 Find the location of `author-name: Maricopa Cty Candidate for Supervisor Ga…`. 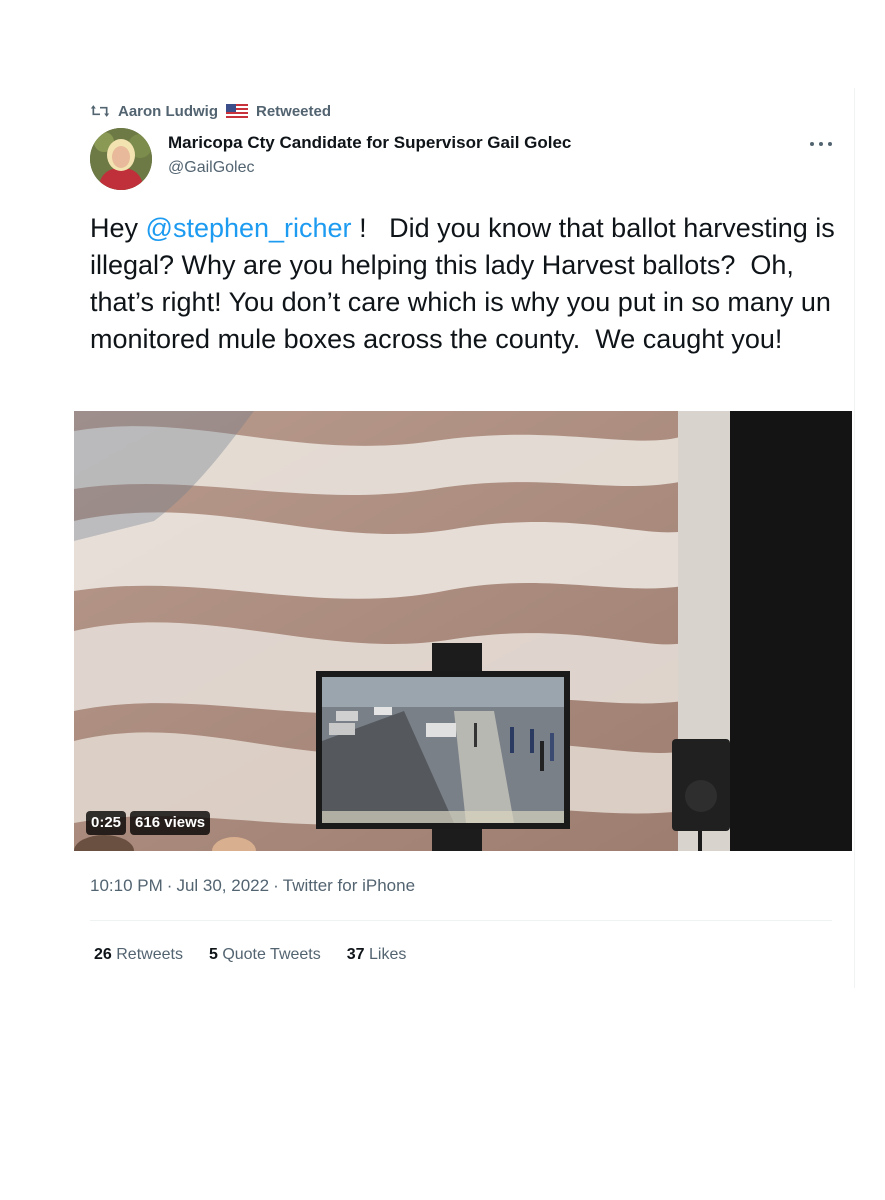

author-name: Maricopa Cty Candidate for Supervisor Ga… is located at coordinates (369, 143).